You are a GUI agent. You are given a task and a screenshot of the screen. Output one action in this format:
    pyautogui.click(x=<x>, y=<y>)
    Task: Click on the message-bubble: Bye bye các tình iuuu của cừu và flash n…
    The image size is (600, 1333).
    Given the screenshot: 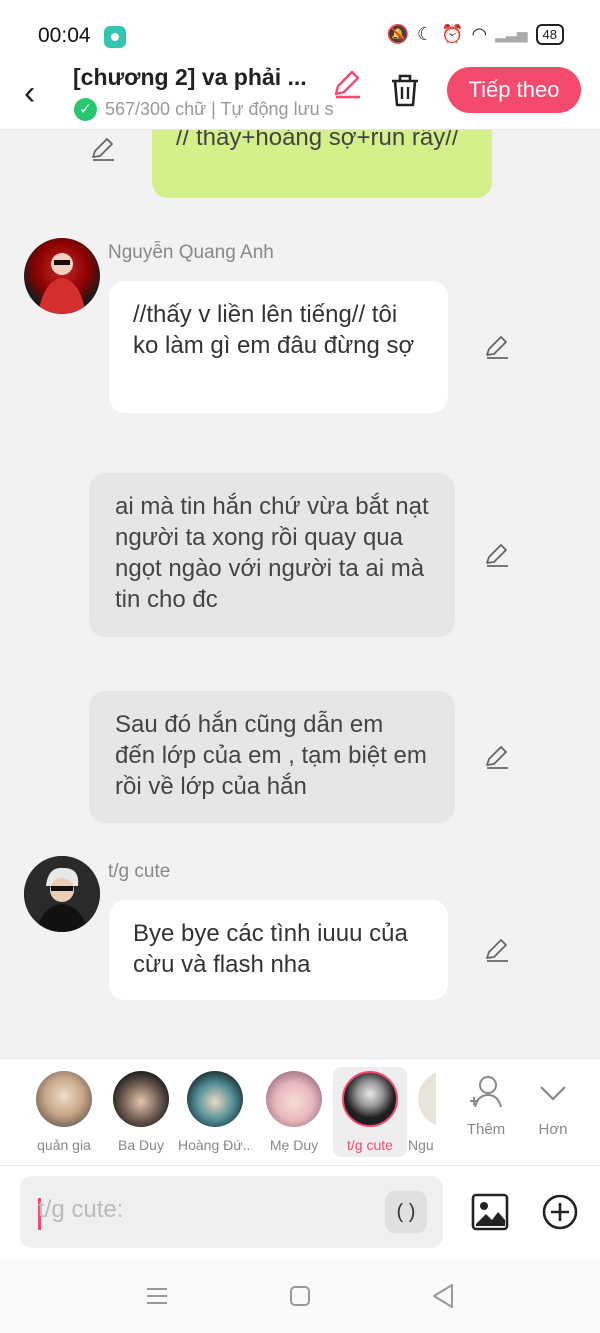 What is the action you would take?
    pyautogui.click(x=278, y=950)
    